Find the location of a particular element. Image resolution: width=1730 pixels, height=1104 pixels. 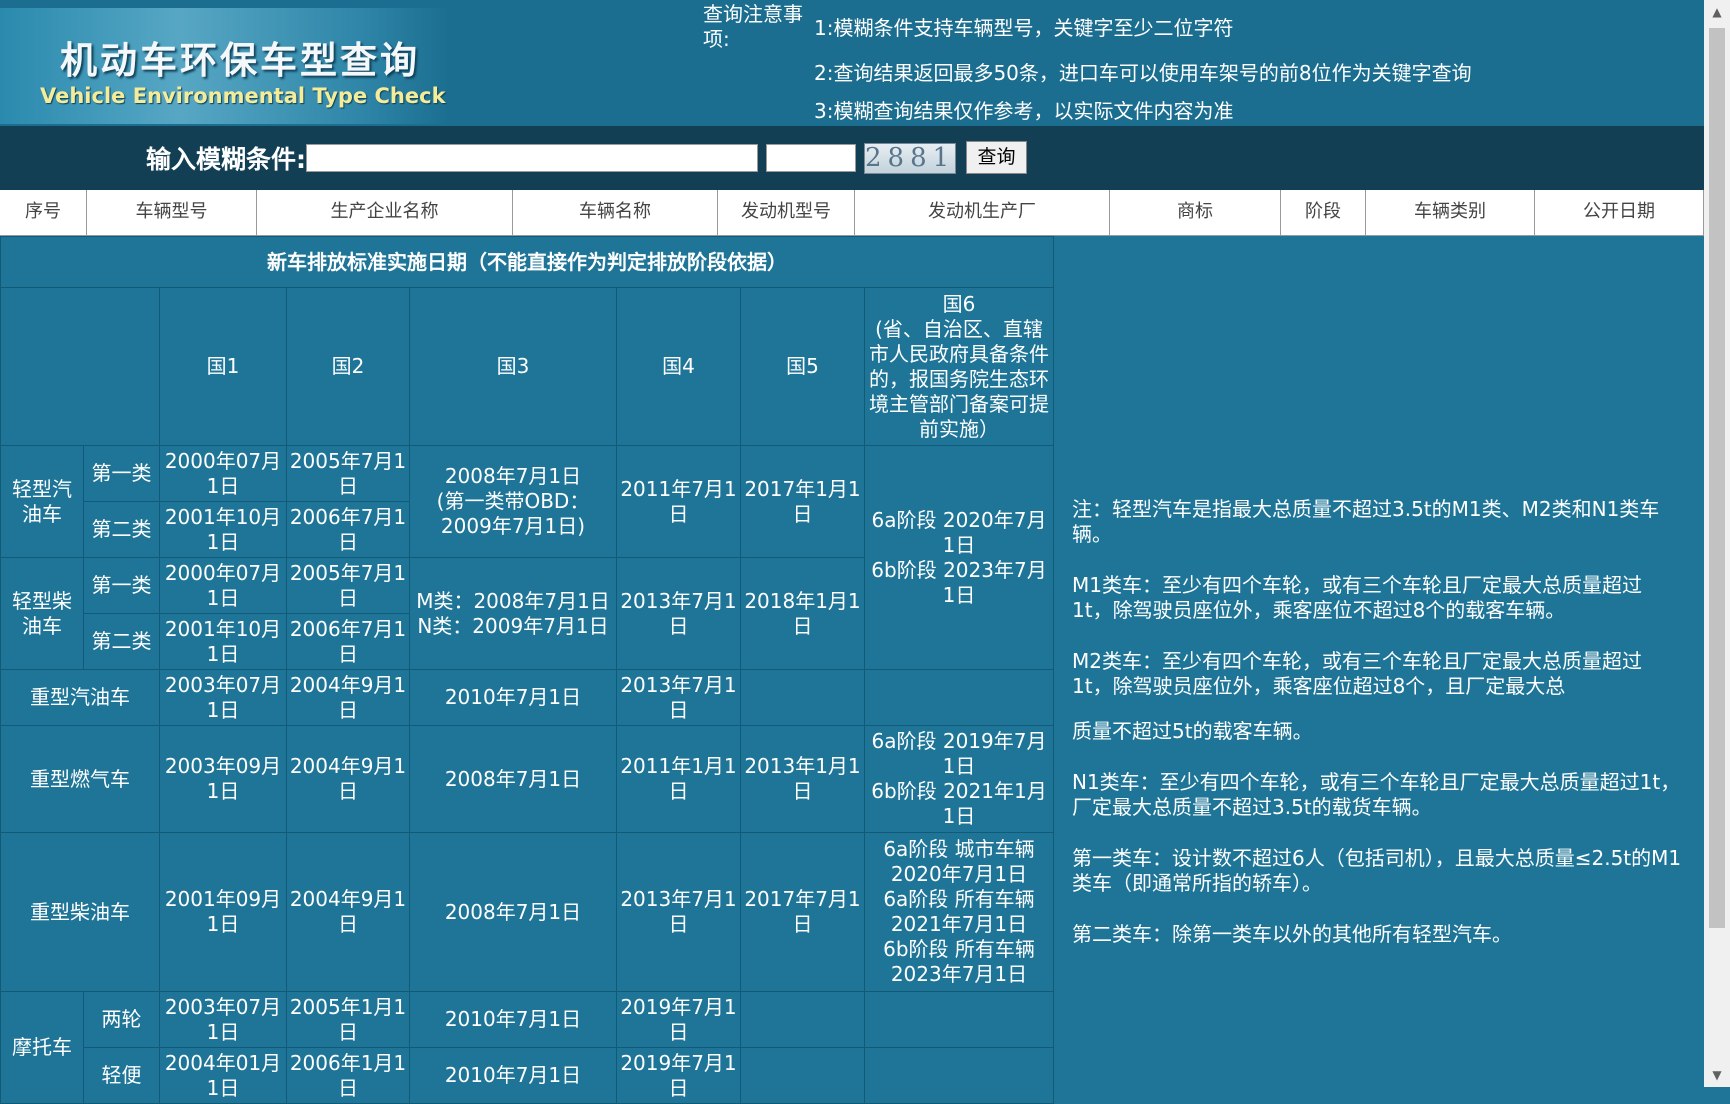

note-text: 第二类车：除第一类车以外的其他所有轻型汽车。 is located at coordinates (1292, 934).